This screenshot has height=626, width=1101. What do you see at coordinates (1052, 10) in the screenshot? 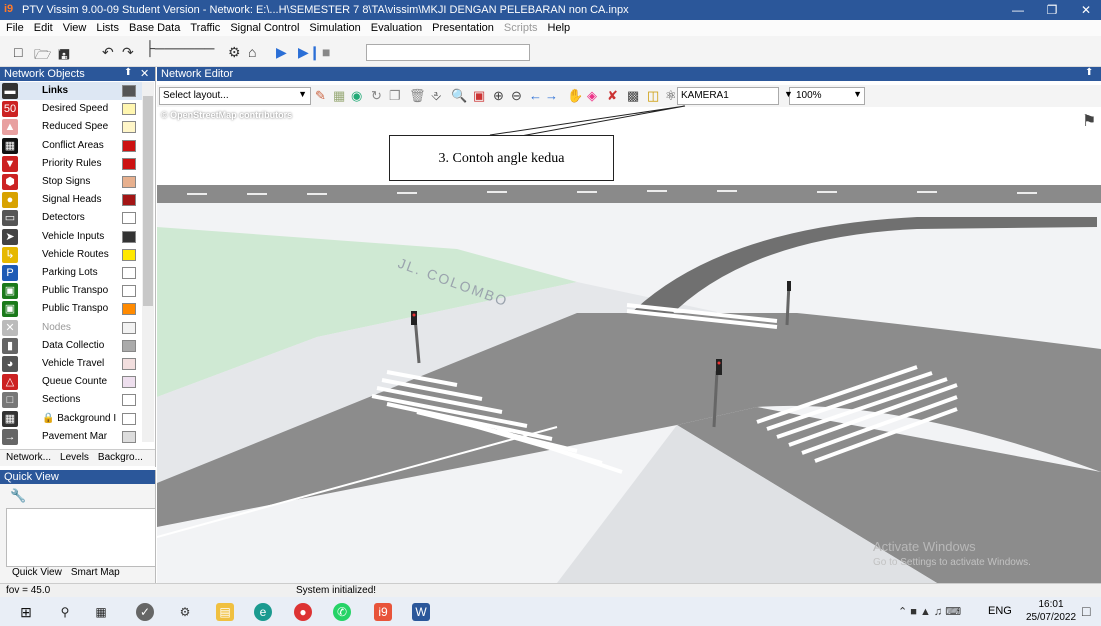
I see `restore-button: ❐` at bounding box center [1052, 10].